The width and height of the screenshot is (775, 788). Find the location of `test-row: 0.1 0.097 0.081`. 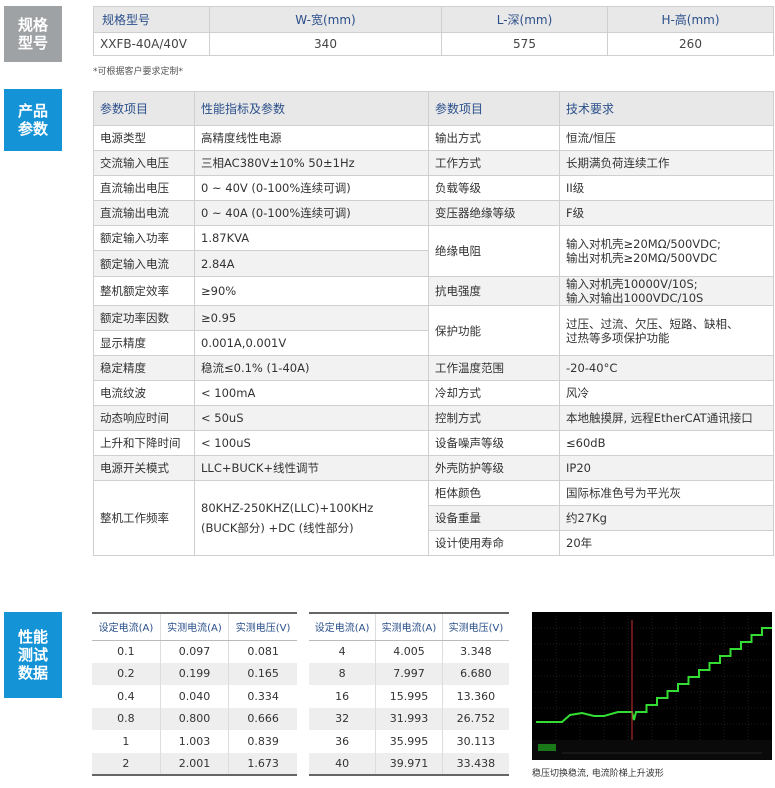

test-row: 0.1 0.097 0.081 is located at coordinates (194, 651).